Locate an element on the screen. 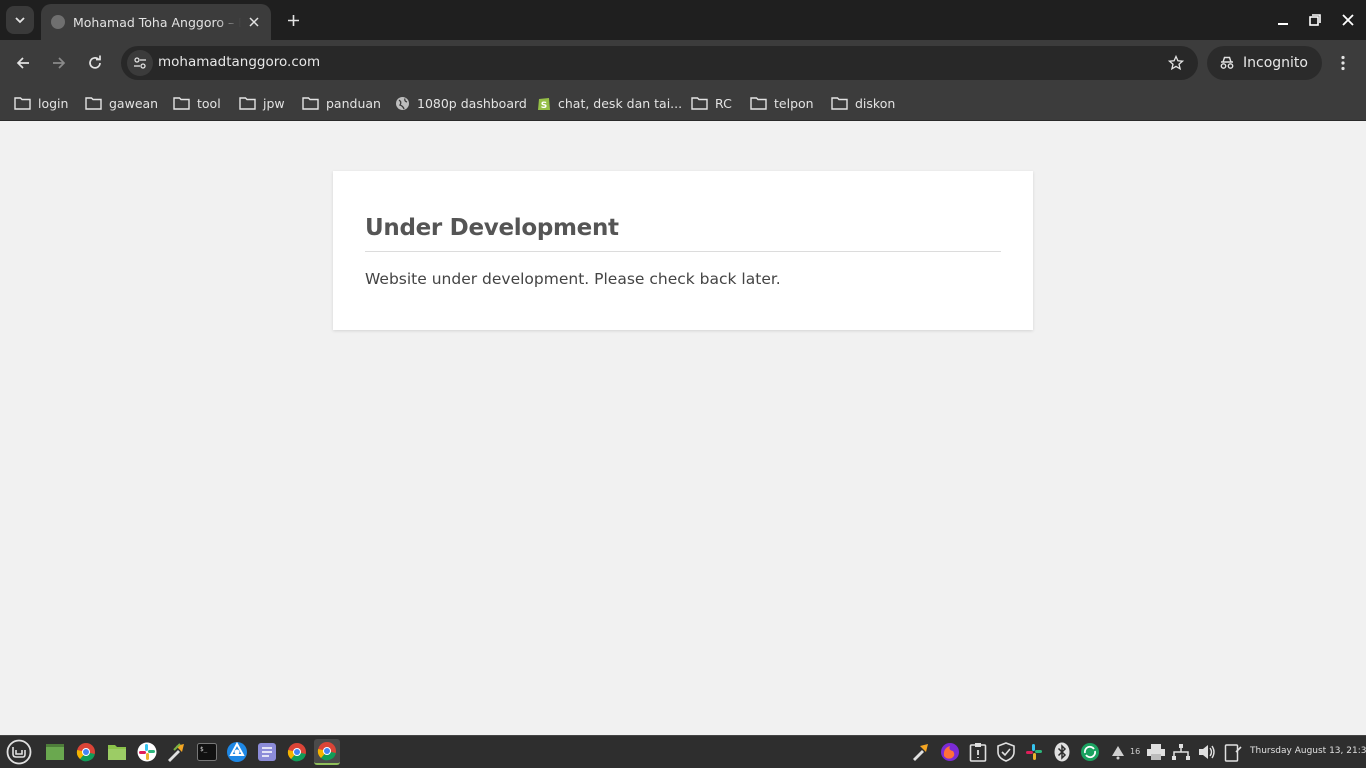 This screenshot has height=768, width=1366. tray-printer is located at coordinates (1156, 752).